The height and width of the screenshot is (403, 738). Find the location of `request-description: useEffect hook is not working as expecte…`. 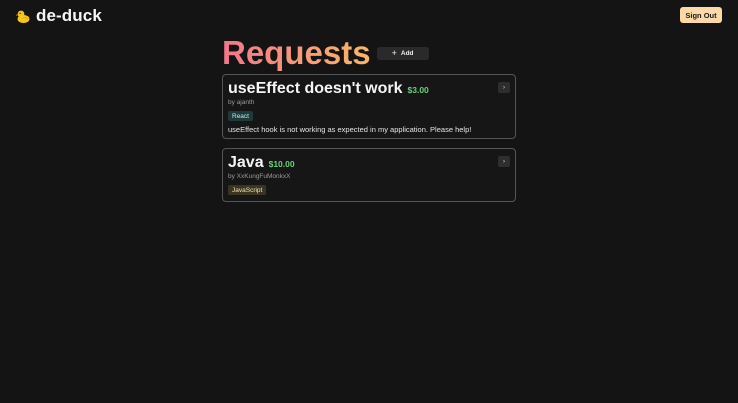

request-description: useEffect hook is not working as expecte… is located at coordinates (350, 129).